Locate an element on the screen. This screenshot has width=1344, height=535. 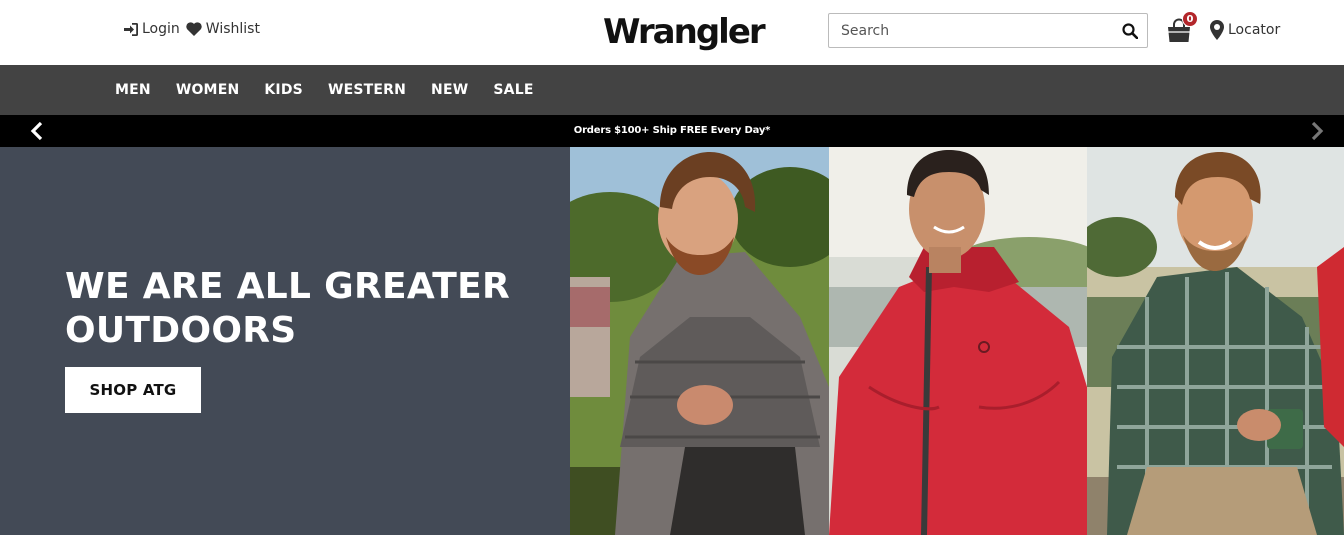
logo-text: Wrangler is located at coordinates (684, 32).